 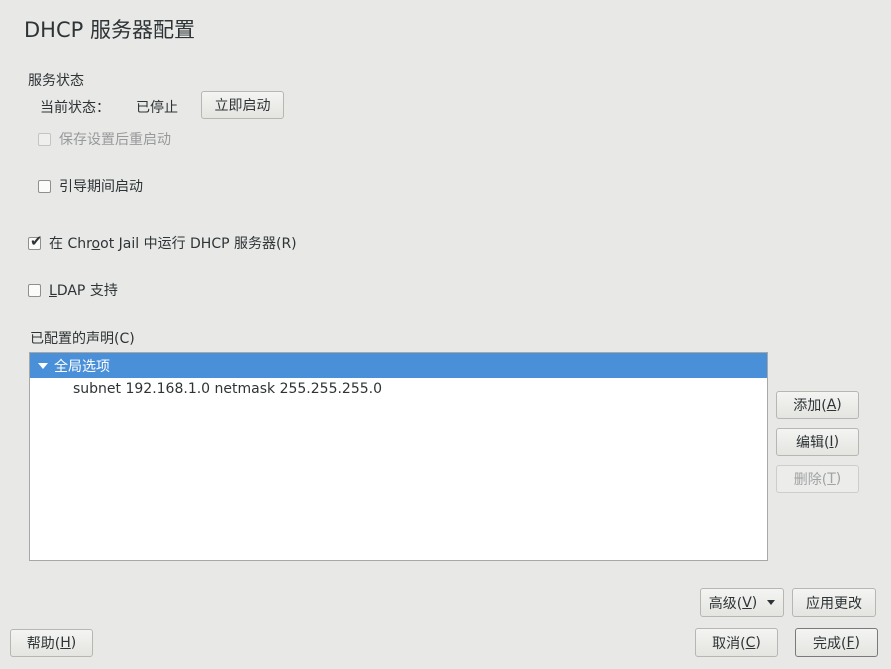 I want to click on help-button: 帮助(H), so click(x=51, y=643).